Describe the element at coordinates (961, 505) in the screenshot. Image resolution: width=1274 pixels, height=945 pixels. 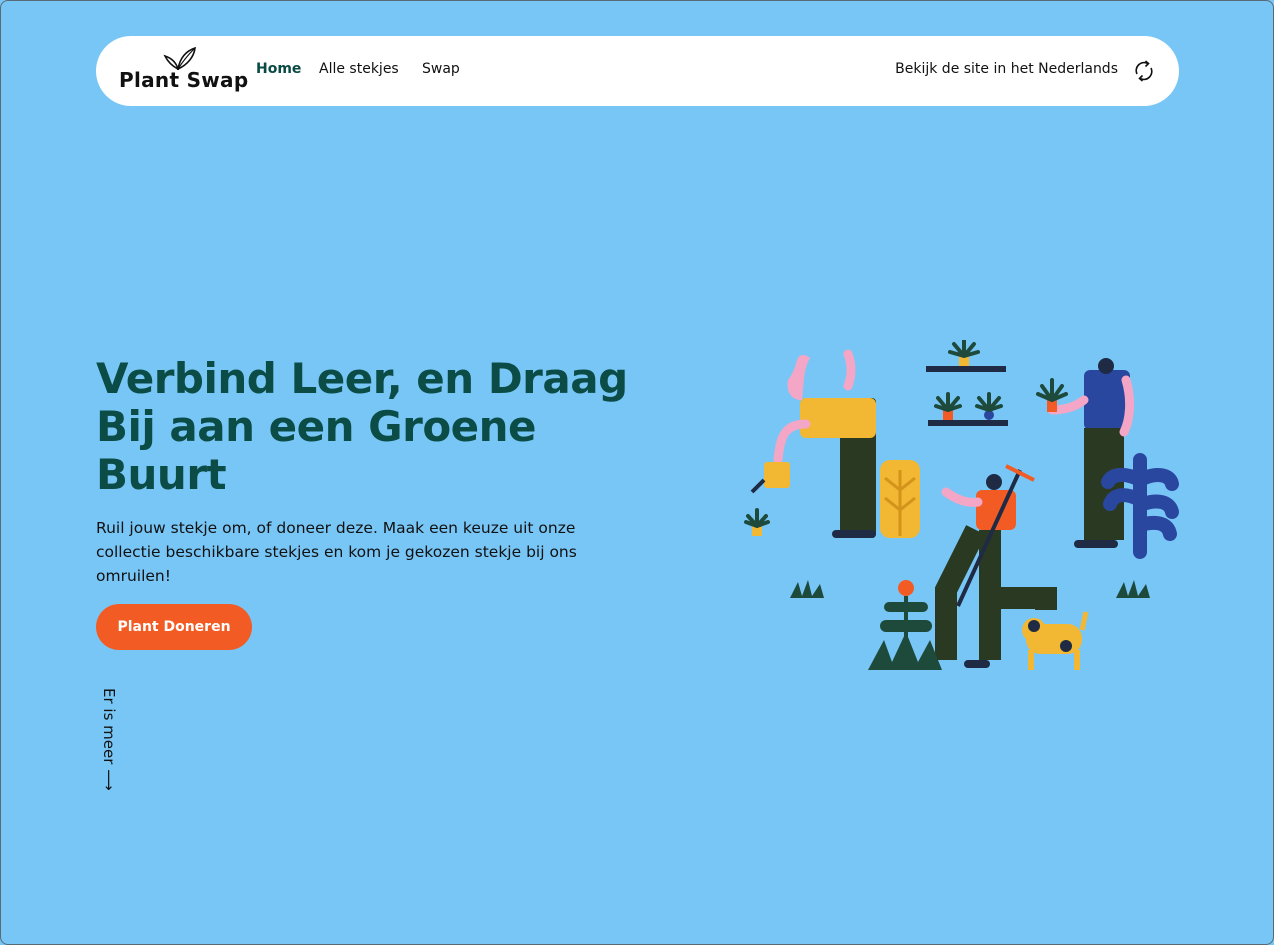
I see `gardening-people-illustration` at that location.